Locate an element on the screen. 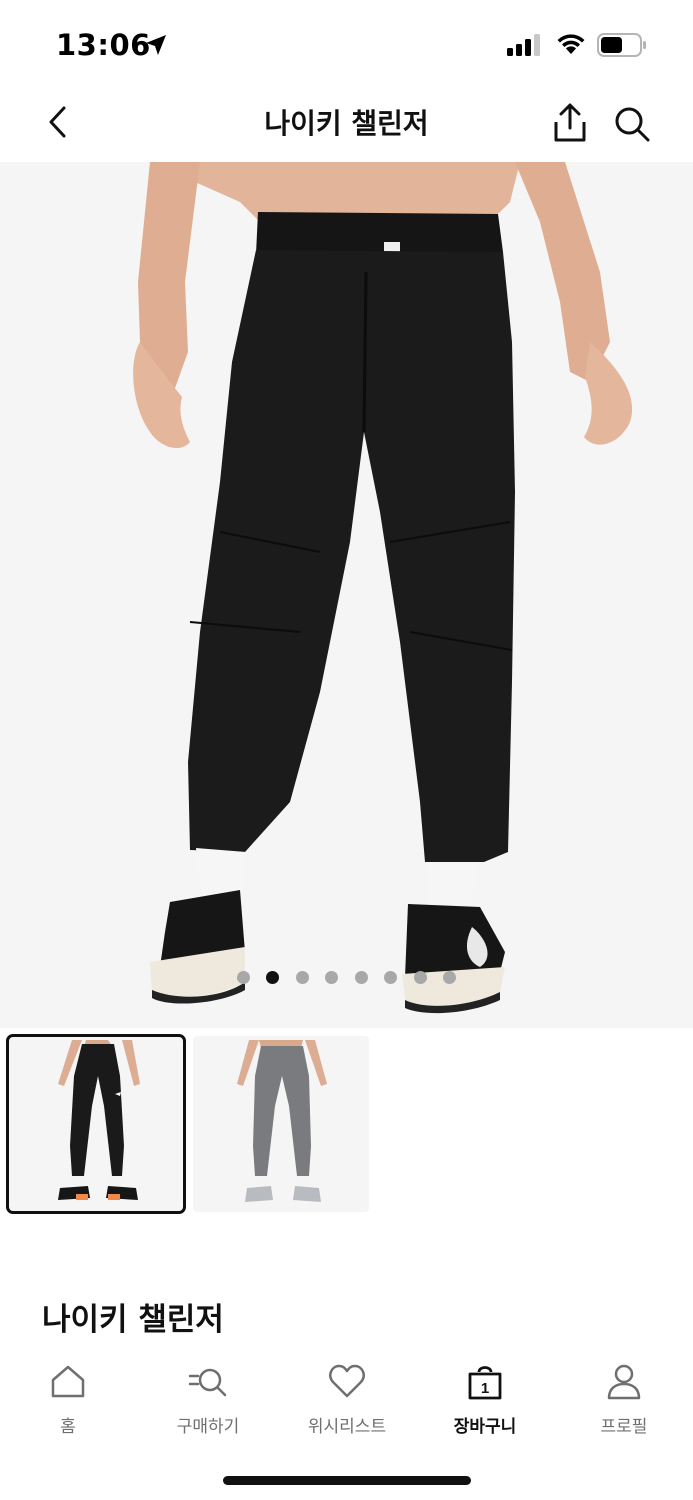 This screenshot has height=1500, width=693. bag-icon: 1 is located at coordinates (485, 1383).